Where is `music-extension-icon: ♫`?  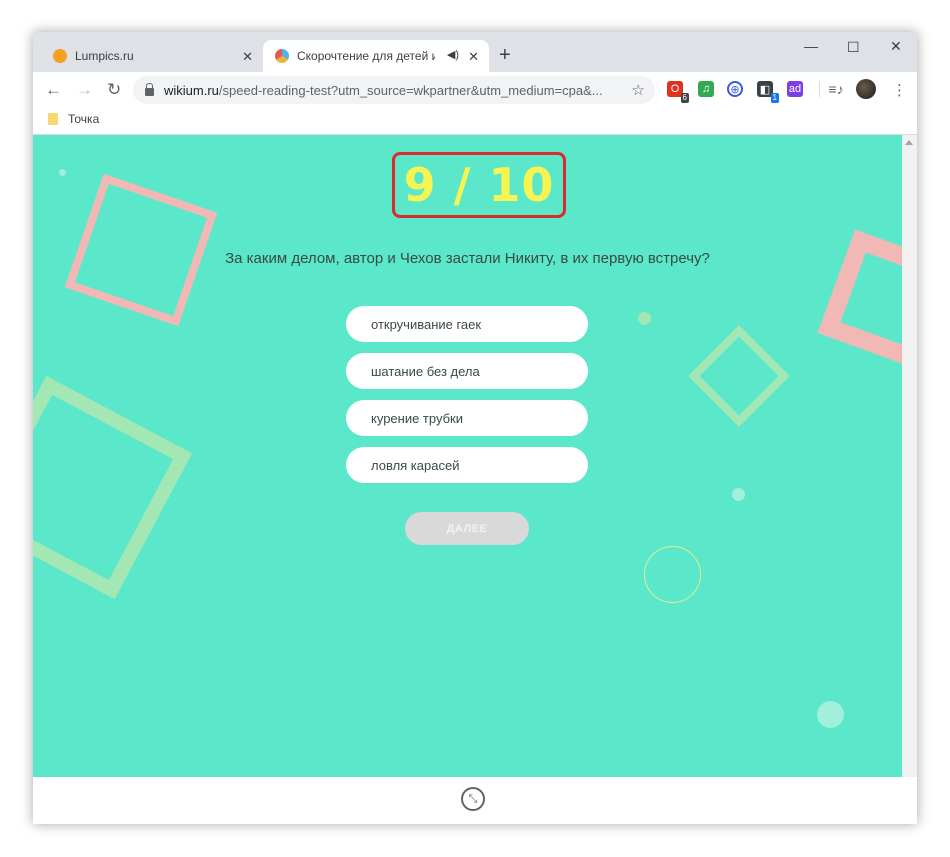
music-extension-icon: ♫ is located at coordinates (706, 89).